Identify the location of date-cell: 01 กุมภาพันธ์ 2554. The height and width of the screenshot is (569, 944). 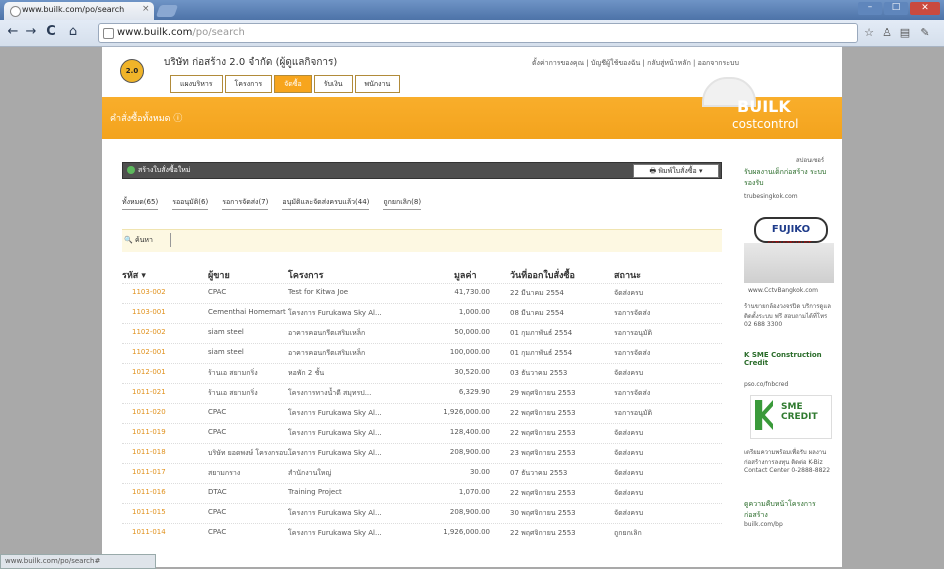
(541, 353).